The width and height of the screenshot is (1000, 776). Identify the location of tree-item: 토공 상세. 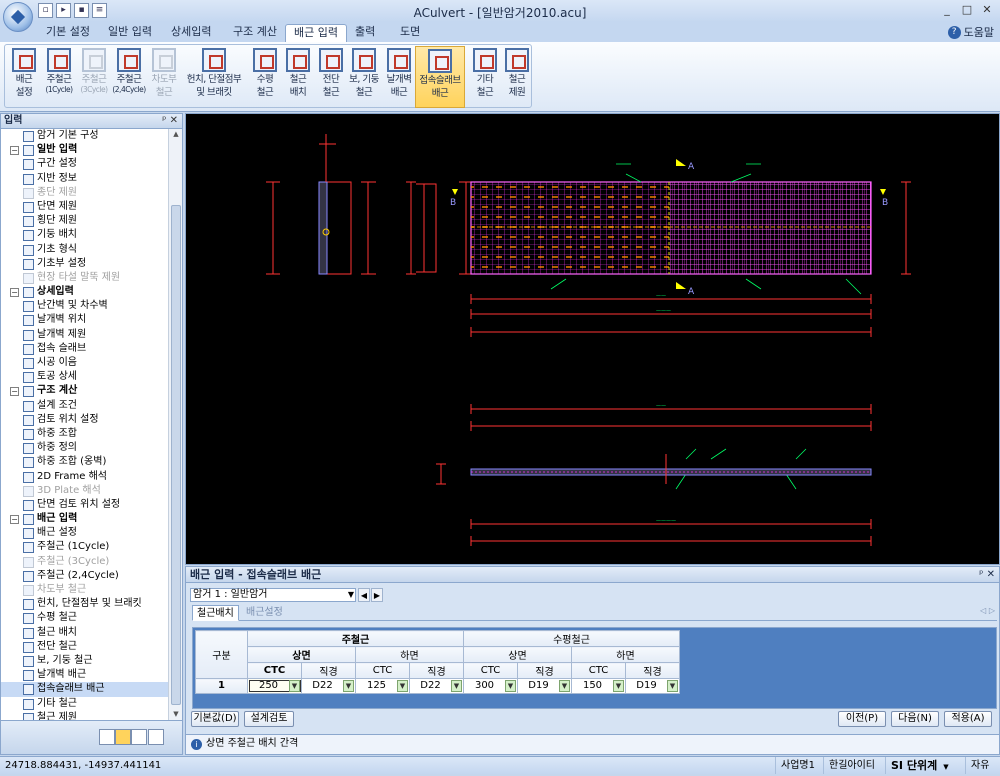
(85, 377).